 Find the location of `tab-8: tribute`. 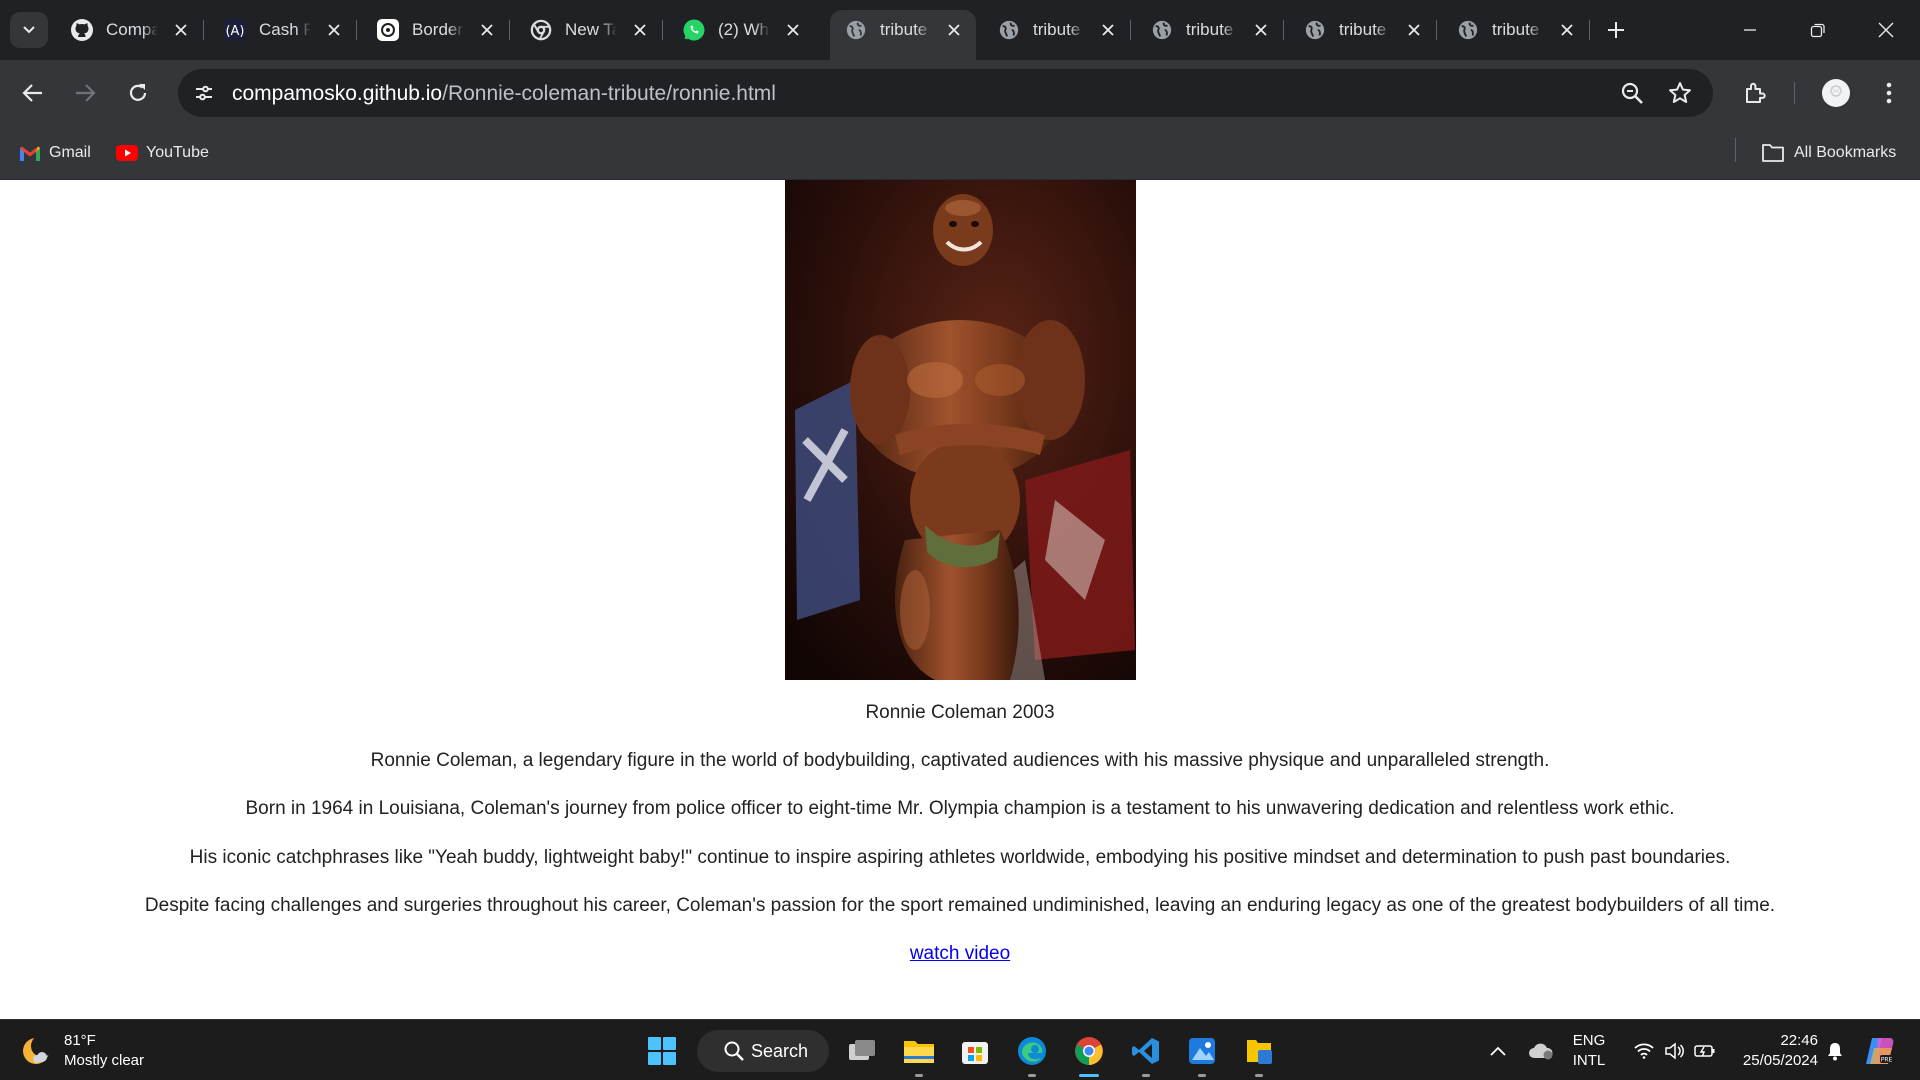

tab-8: tribute is located at coordinates (1363, 30).